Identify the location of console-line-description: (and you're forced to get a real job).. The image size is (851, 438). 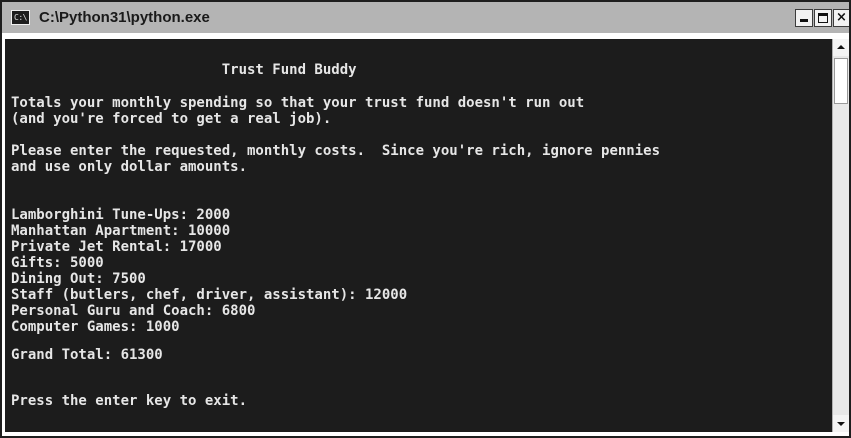
(171, 119).